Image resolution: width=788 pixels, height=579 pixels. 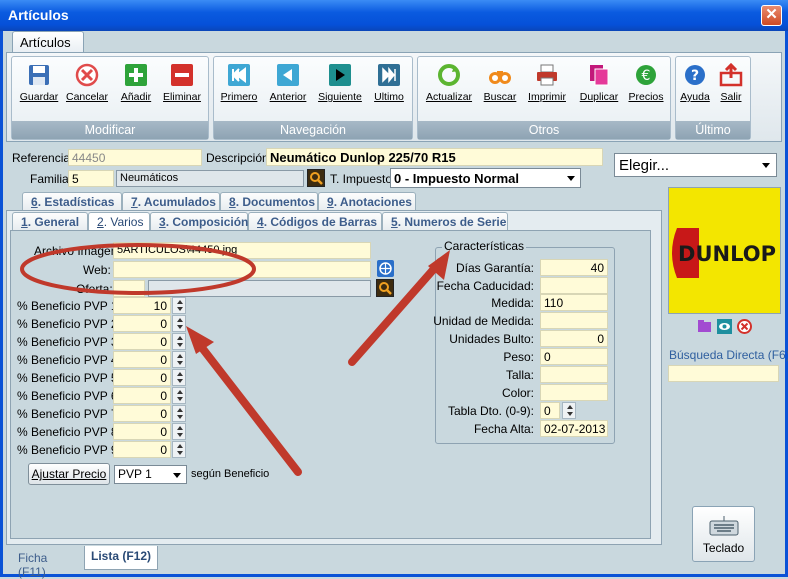 I want to click on unidad-medida-label: Unidad de Medida:, so click(x=483, y=321).